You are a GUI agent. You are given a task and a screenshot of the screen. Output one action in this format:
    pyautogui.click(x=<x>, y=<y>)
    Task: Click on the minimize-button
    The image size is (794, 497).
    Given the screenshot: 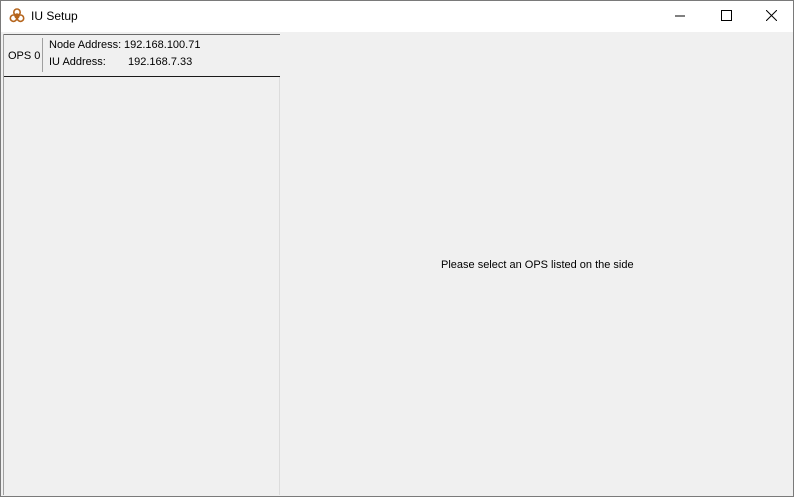 What is the action you would take?
    pyautogui.click(x=680, y=16)
    